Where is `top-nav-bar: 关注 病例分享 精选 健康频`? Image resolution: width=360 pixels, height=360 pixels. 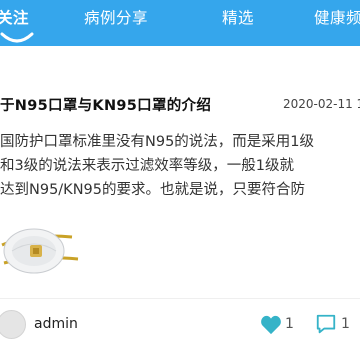 top-nav-bar: 关注 病例分享 精选 健康频 is located at coordinates (180, 23).